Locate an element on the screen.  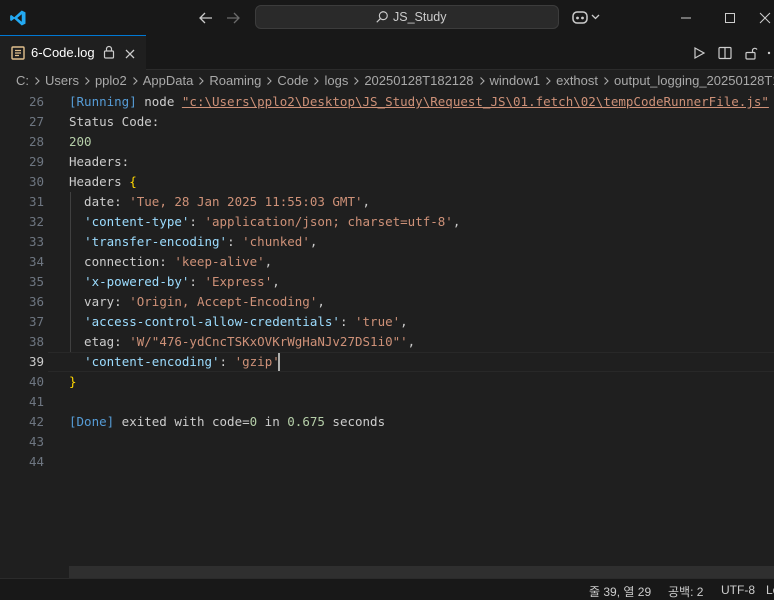
header-value: 'Express' is located at coordinates (238, 281).